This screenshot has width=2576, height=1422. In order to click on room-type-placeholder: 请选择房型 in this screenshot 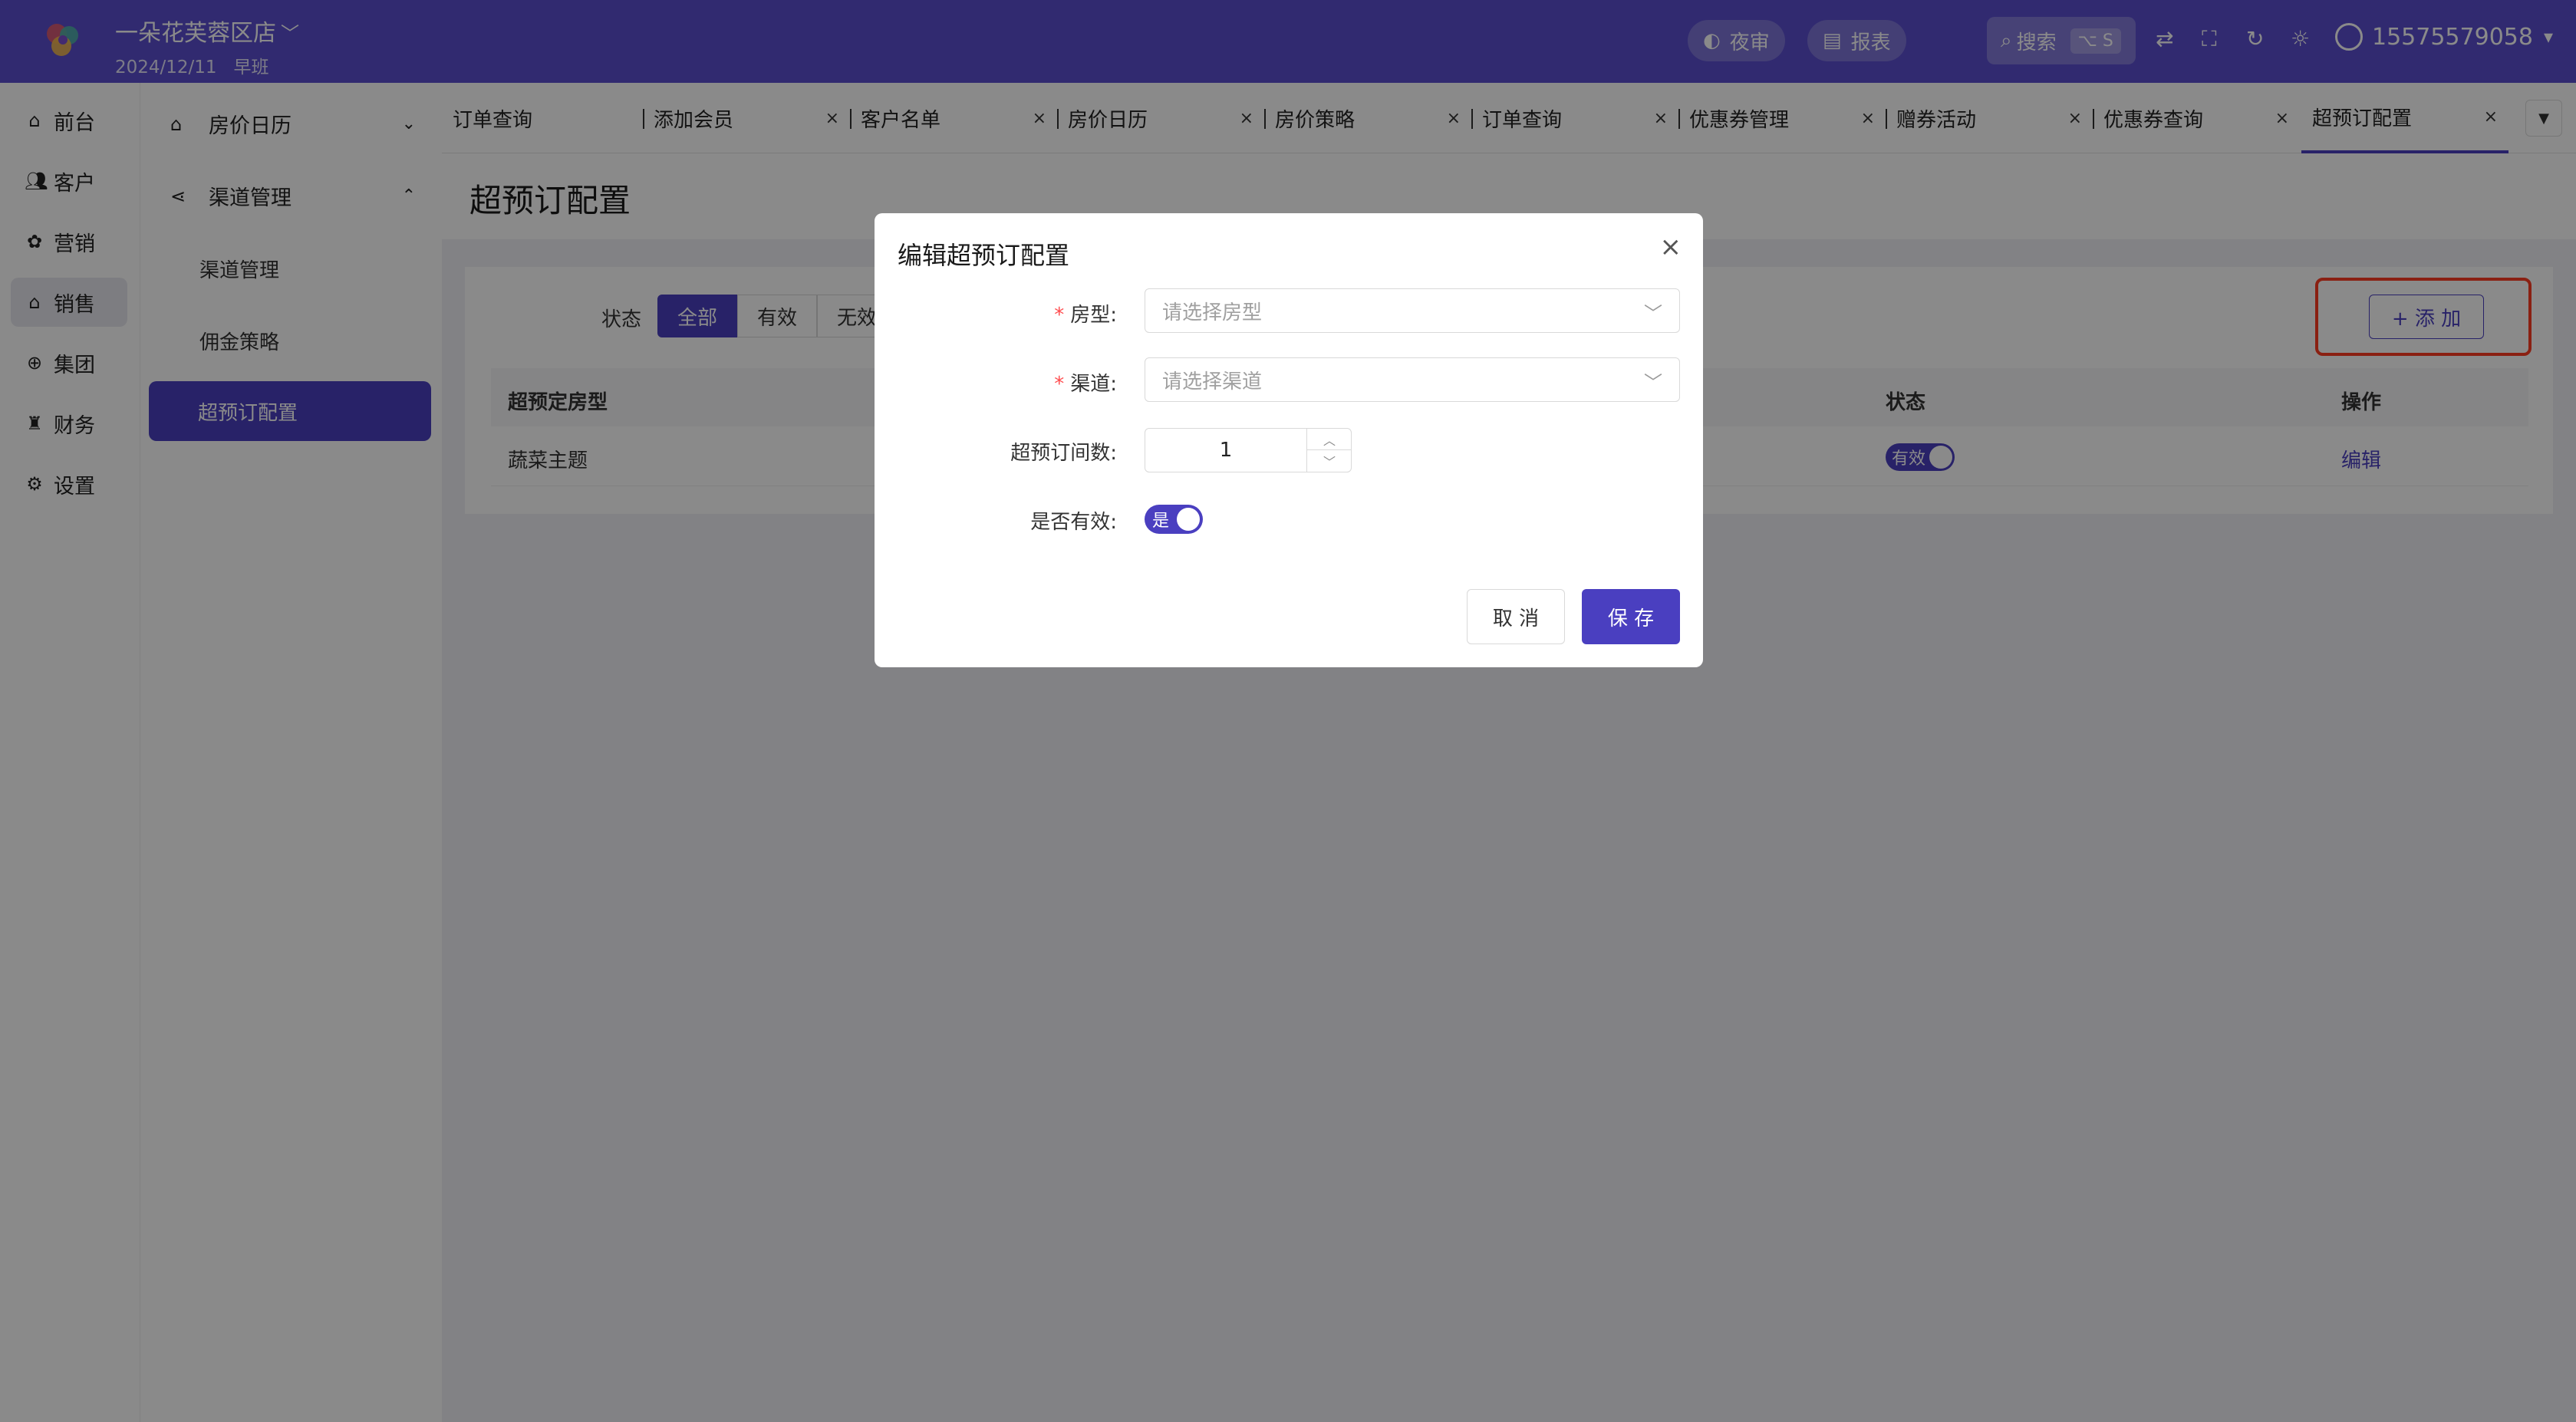, I will do `click(1212, 312)`.